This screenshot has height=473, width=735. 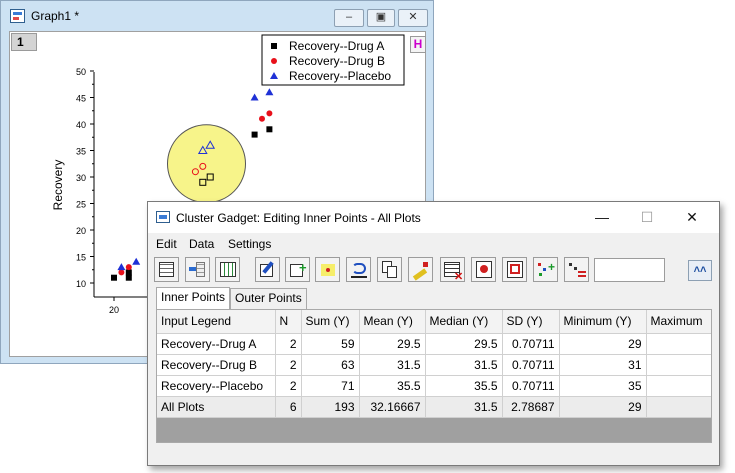 What do you see at coordinates (216, 407) in the screenshot?
I see `table-cell: All Plots` at bounding box center [216, 407].